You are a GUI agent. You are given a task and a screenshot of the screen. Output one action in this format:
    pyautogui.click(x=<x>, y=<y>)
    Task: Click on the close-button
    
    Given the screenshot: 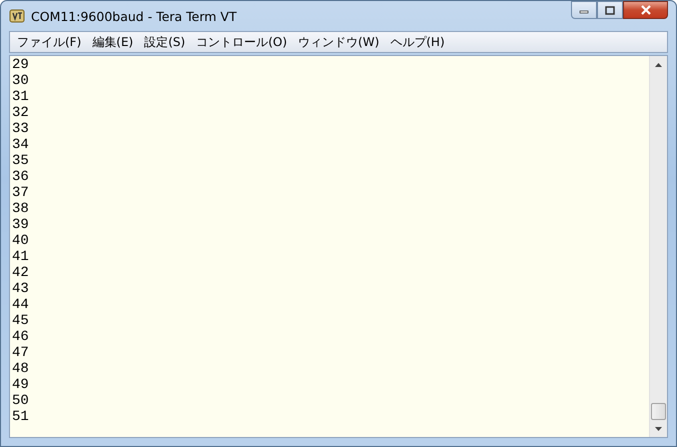 What is the action you would take?
    pyautogui.click(x=645, y=10)
    